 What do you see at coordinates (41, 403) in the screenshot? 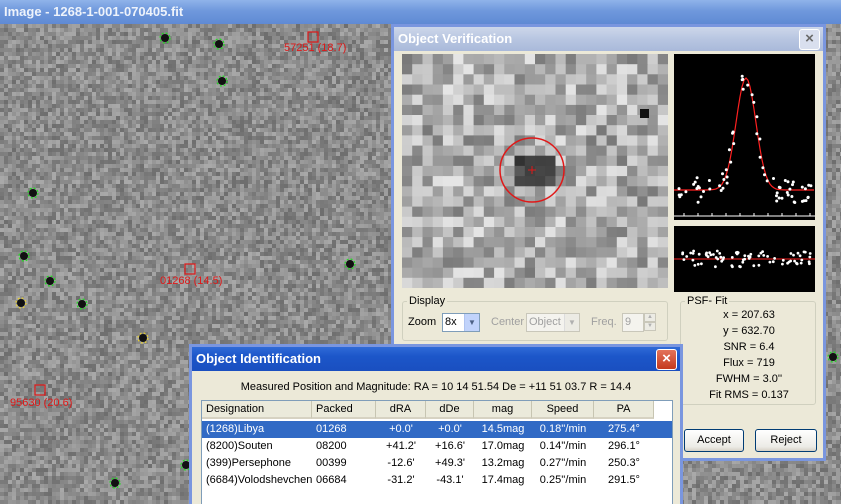
I see `sky-marker-label: 95630 (20.6)` at bounding box center [41, 403].